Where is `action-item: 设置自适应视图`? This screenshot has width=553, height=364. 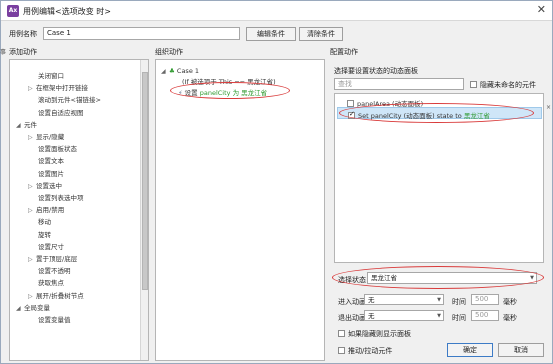
action-item: 设置自适应视图 is located at coordinates (61, 112).